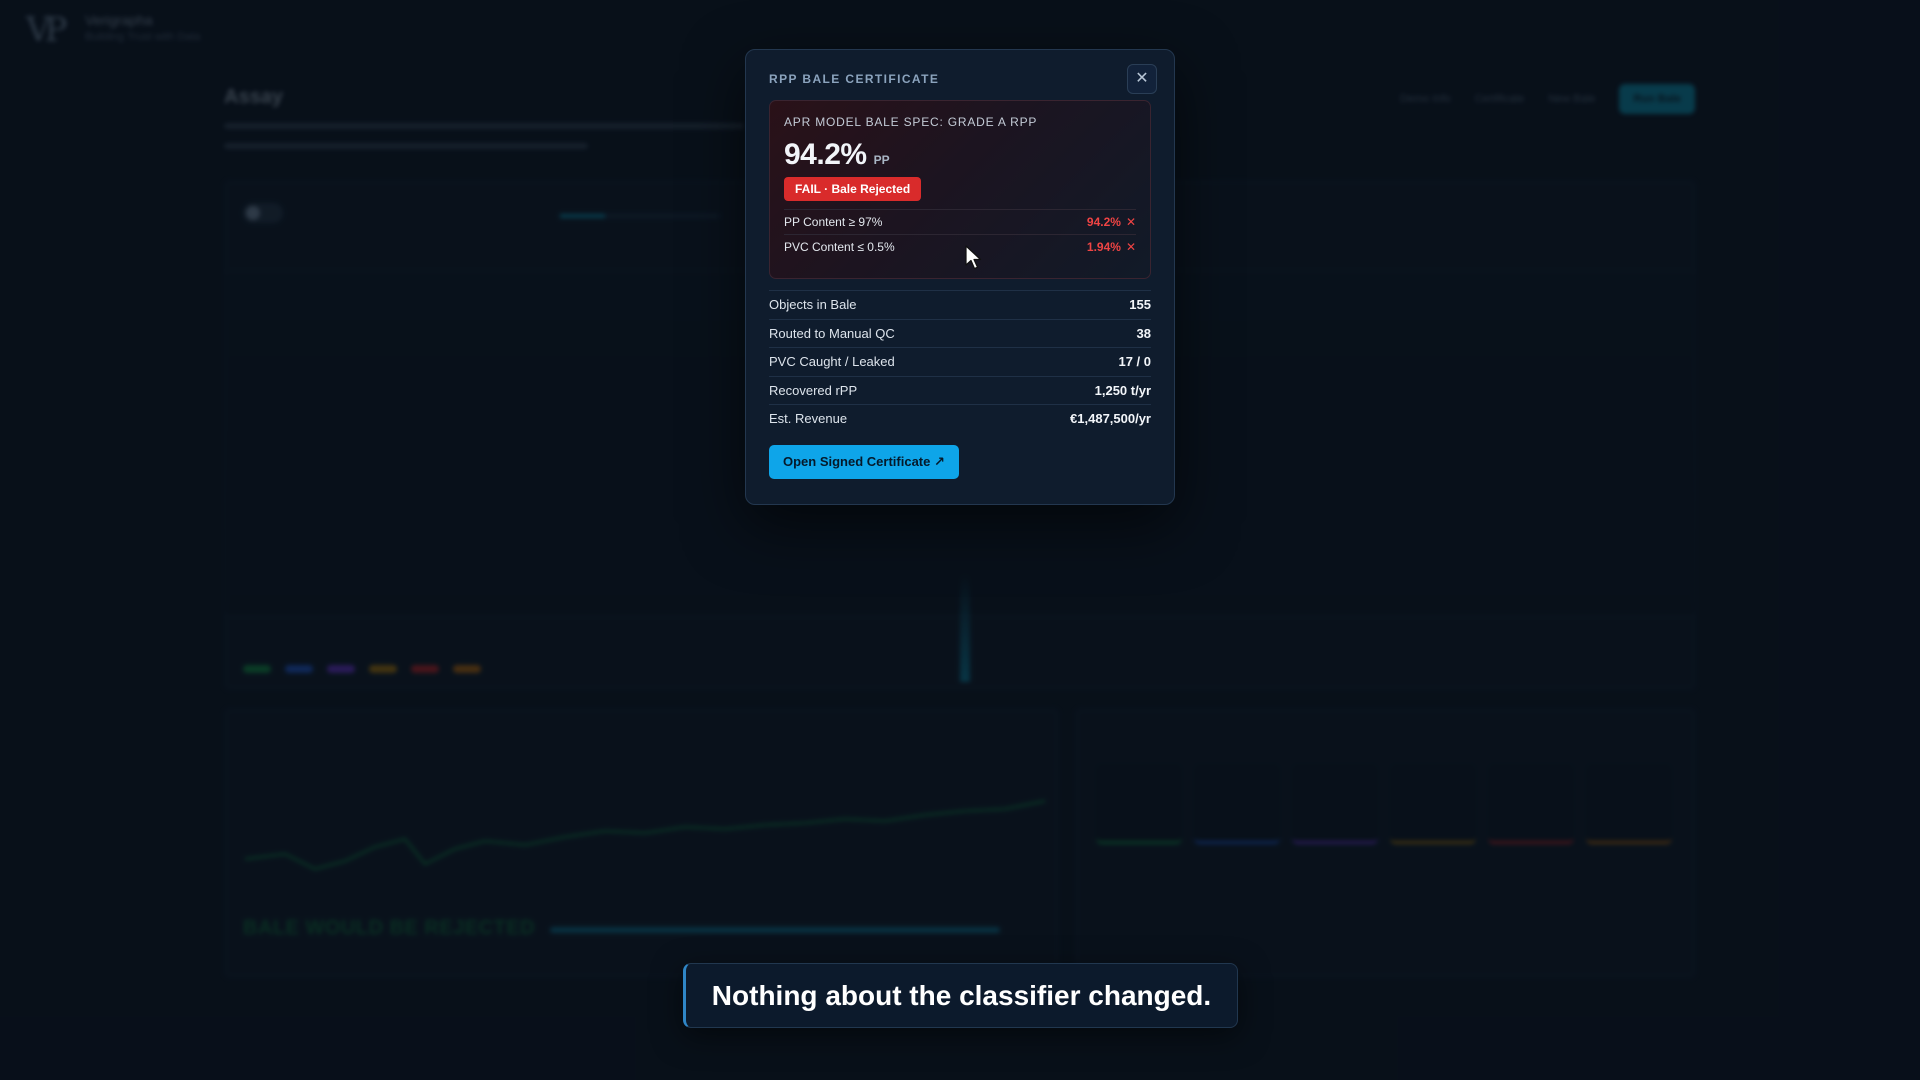 The image size is (1920, 1080). I want to click on stat-value: 1,250 t/yr, so click(1122, 390).